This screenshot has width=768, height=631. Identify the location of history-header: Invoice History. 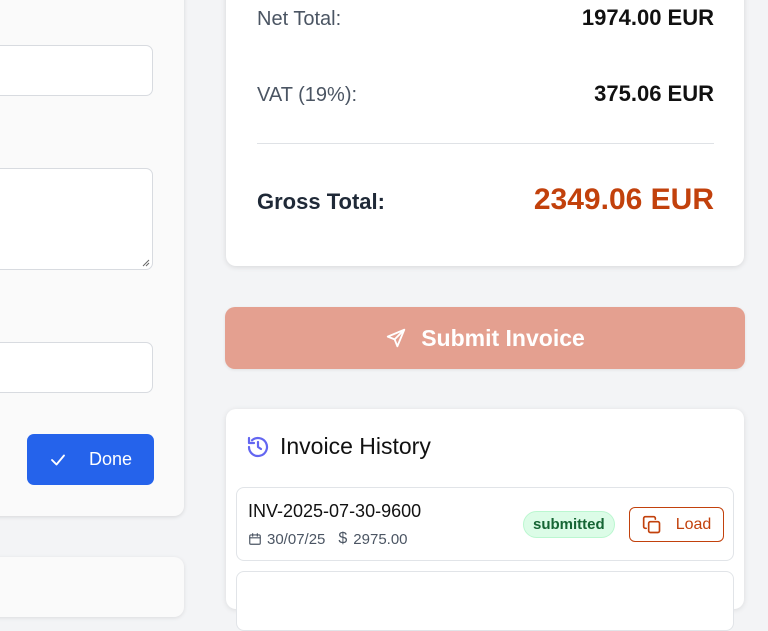
(338, 446).